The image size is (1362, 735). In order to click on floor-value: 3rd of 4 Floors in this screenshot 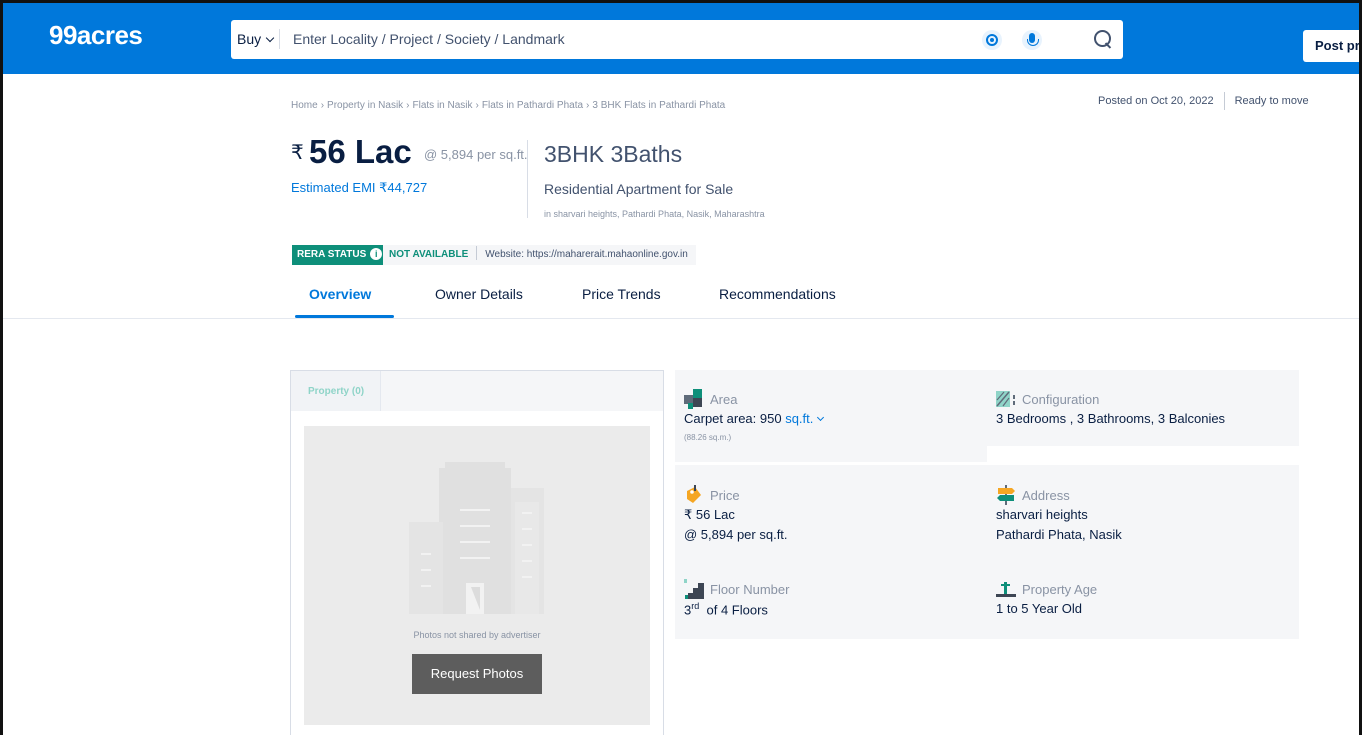, I will do `click(726, 609)`.